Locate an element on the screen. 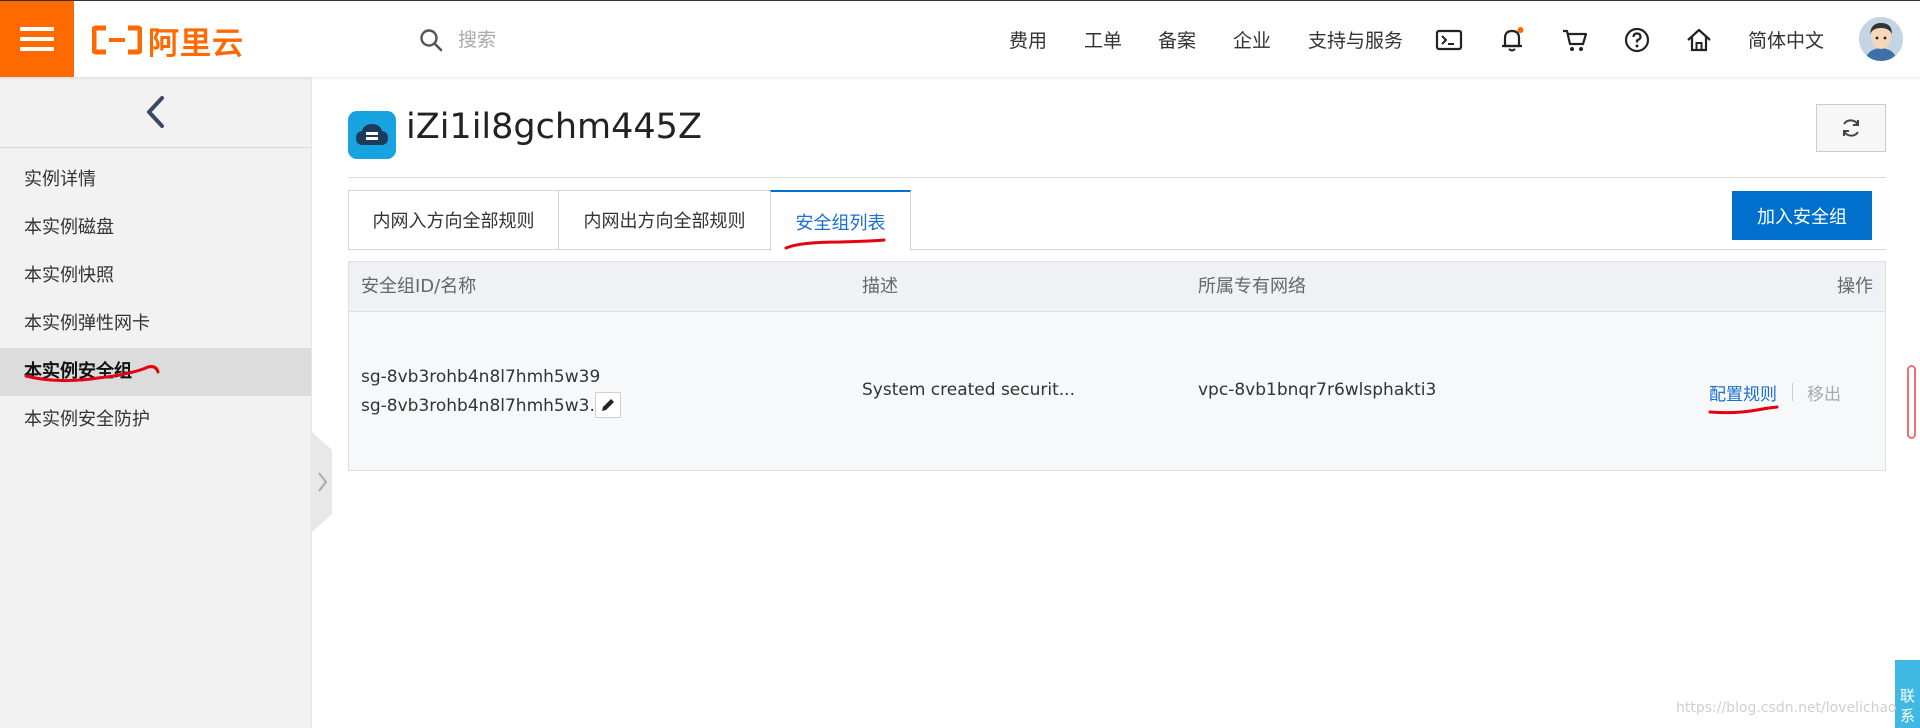 Image resolution: width=1920 pixels, height=728 pixels. nav-item-billing: 费用 is located at coordinates (1028, 39).